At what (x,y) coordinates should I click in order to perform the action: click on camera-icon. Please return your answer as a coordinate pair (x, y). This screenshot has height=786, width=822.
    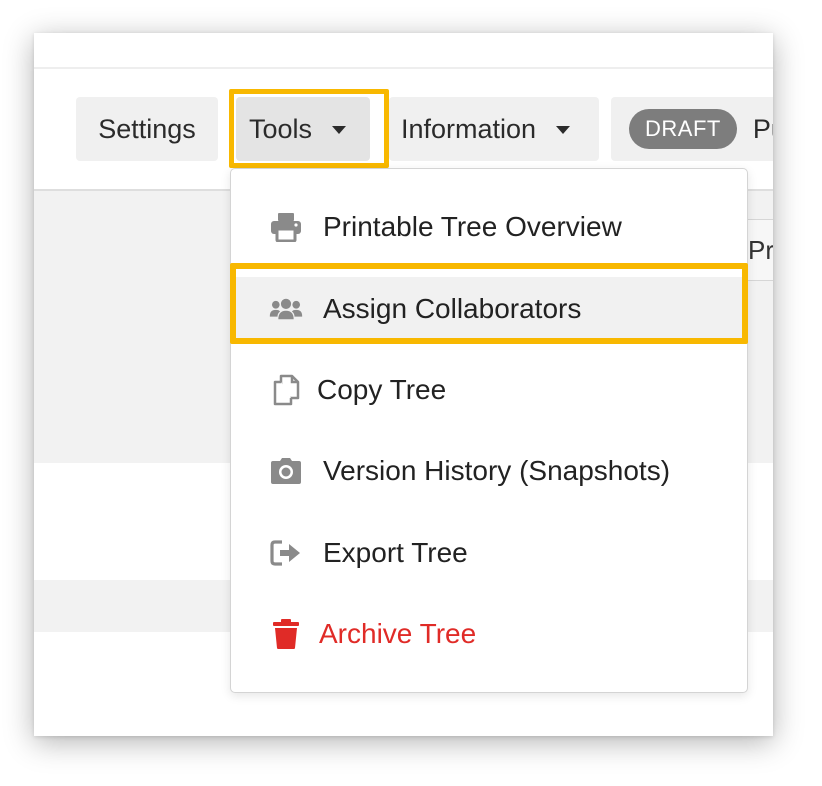
    Looking at the image, I should click on (286, 471).